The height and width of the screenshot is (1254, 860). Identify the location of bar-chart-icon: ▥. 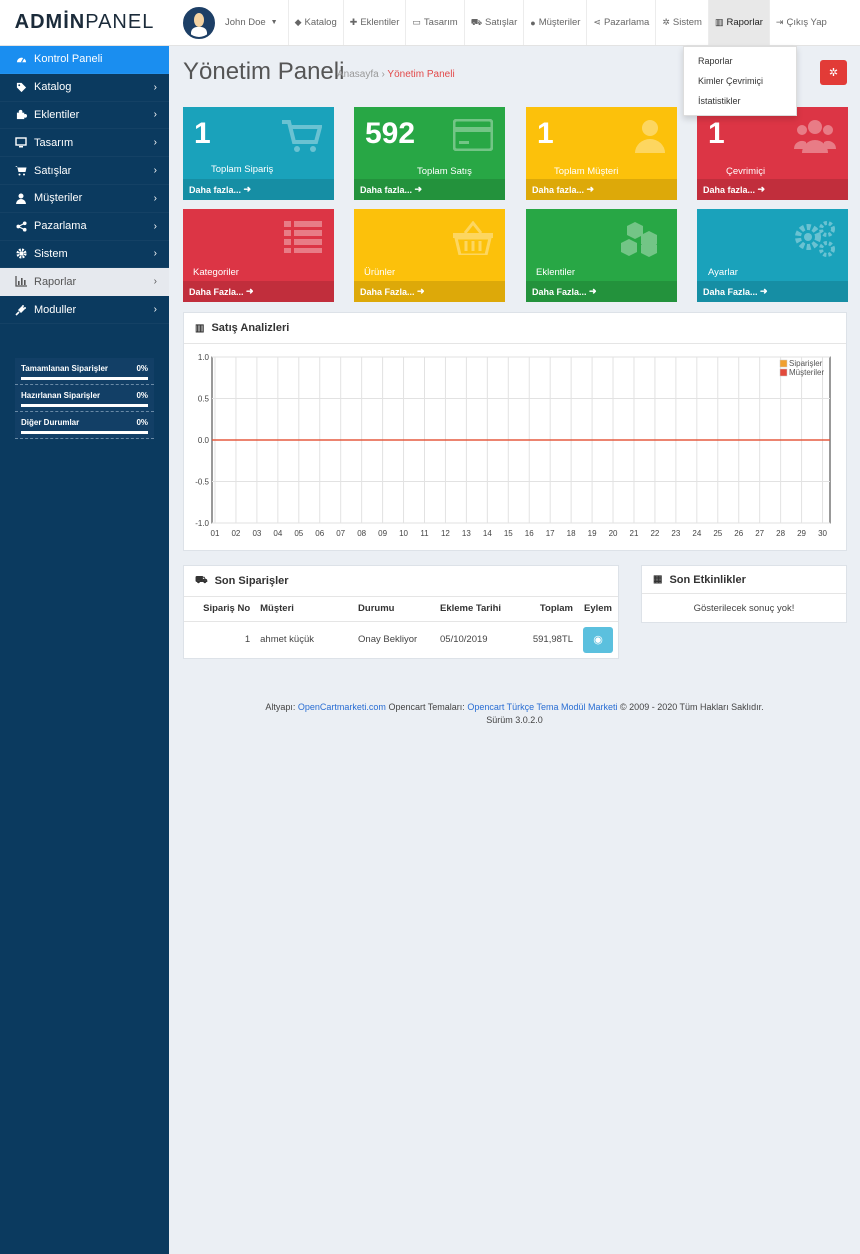
(200, 328).